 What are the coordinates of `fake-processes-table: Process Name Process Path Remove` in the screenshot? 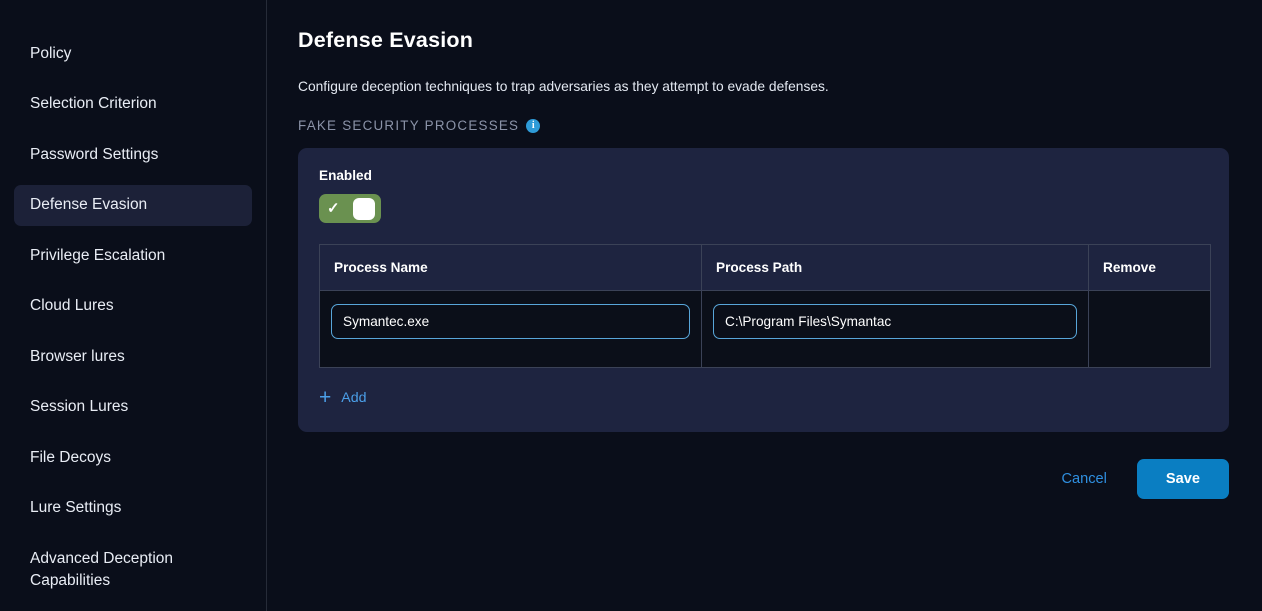 It's located at (765, 306).